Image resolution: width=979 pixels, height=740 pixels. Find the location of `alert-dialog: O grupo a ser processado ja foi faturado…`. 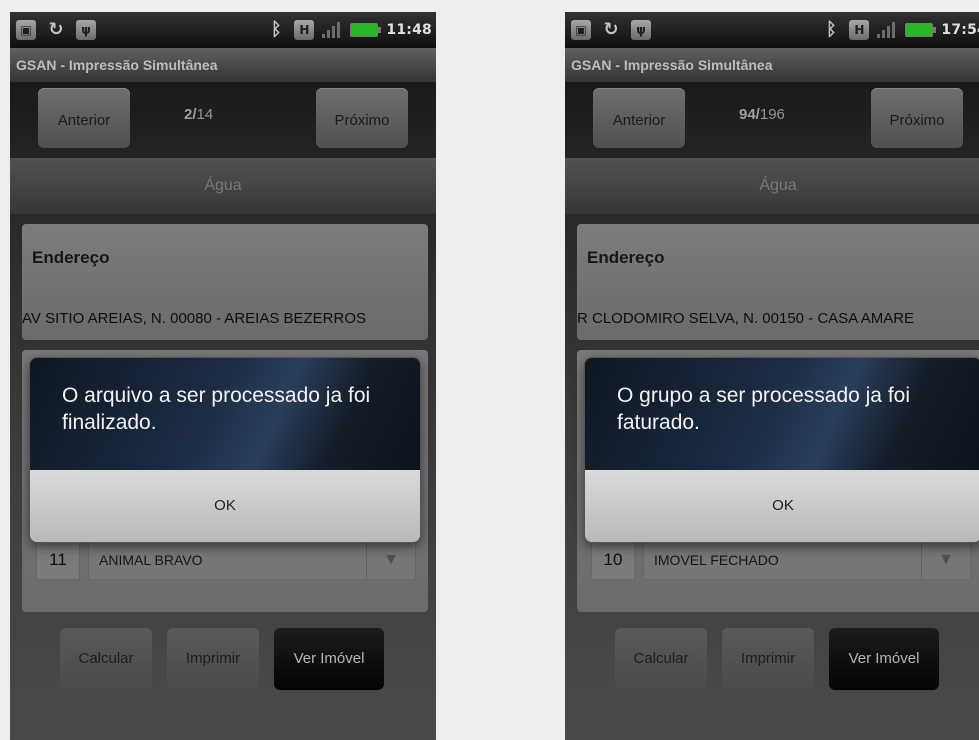

alert-dialog: O grupo a ser processado ja foi faturado… is located at coordinates (782, 450).